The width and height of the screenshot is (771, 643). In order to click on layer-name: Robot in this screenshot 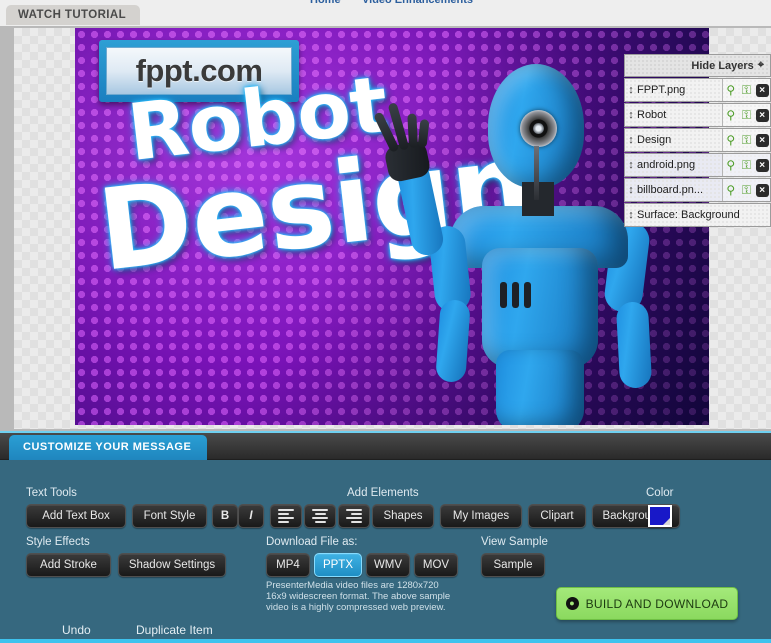, I will do `click(652, 115)`.